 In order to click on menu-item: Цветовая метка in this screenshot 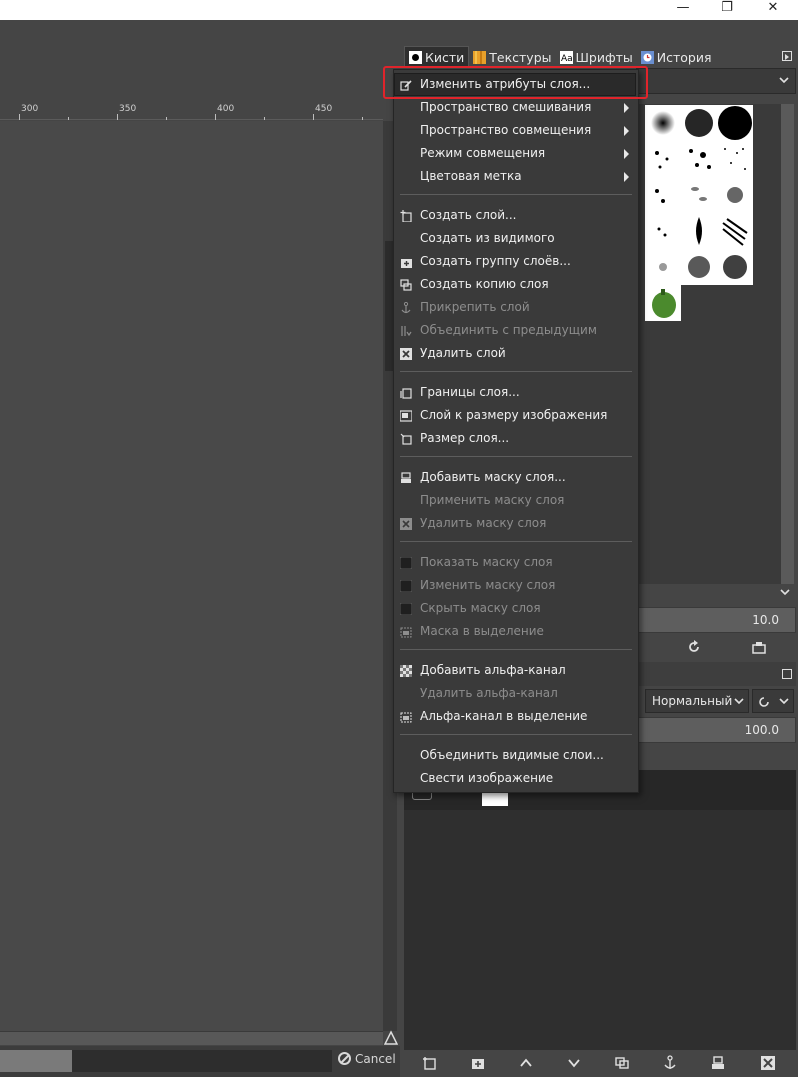, I will do `click(516, 176)`.